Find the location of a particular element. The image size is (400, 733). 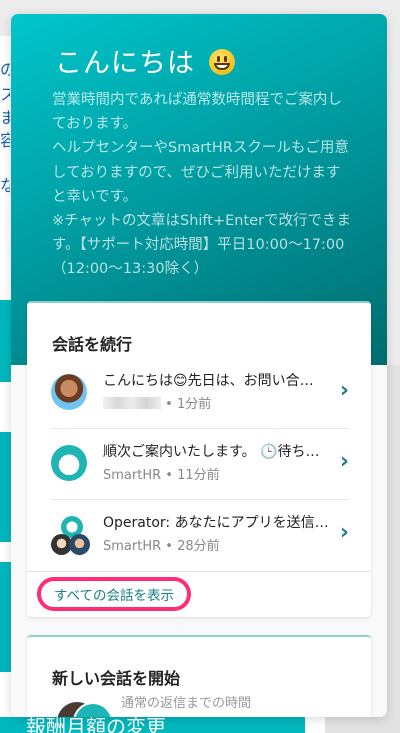

new-conversation-card: 新しい会話を開始 通常の返信までの時間 is located at coordinates (199, 676).